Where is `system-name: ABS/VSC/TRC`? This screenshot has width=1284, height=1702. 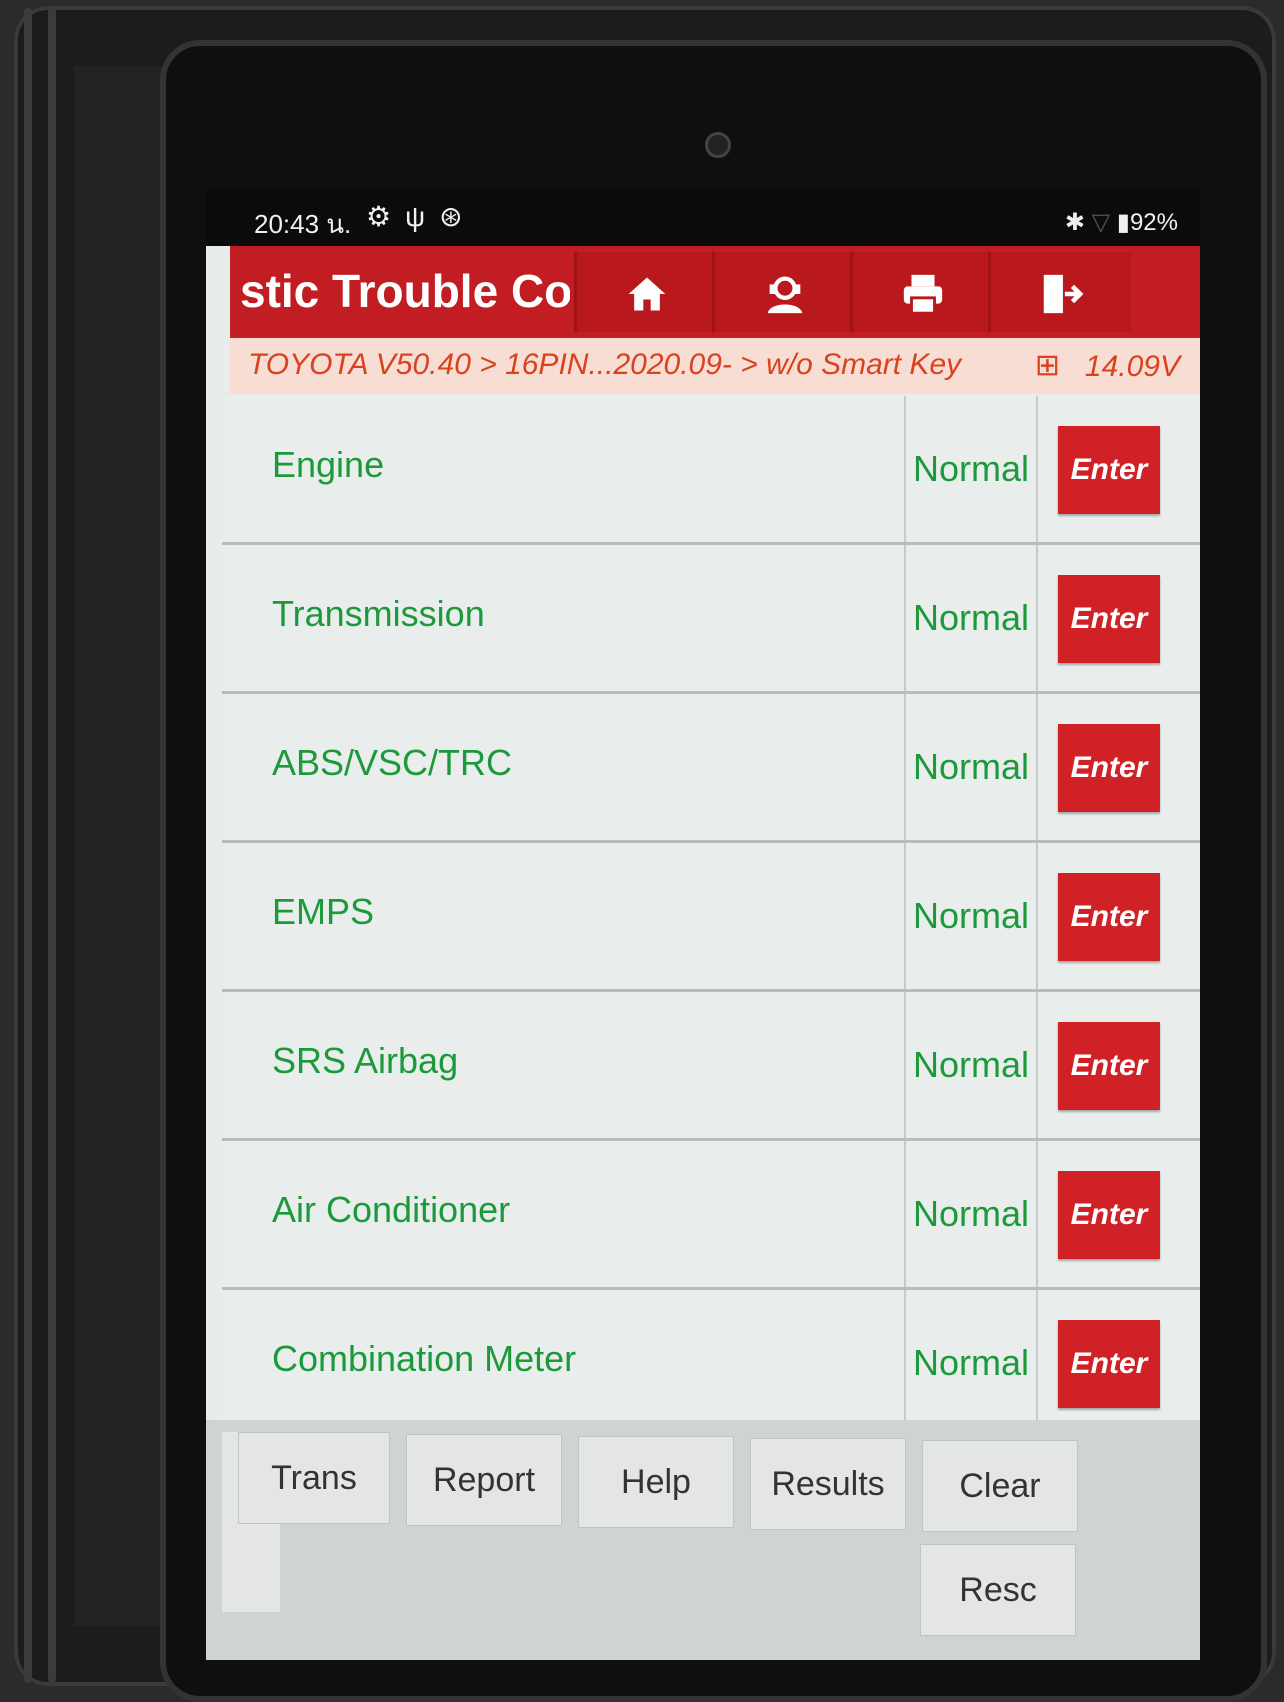
system-name: ABS/VSC/TRC is located at coordinates (392, 762).